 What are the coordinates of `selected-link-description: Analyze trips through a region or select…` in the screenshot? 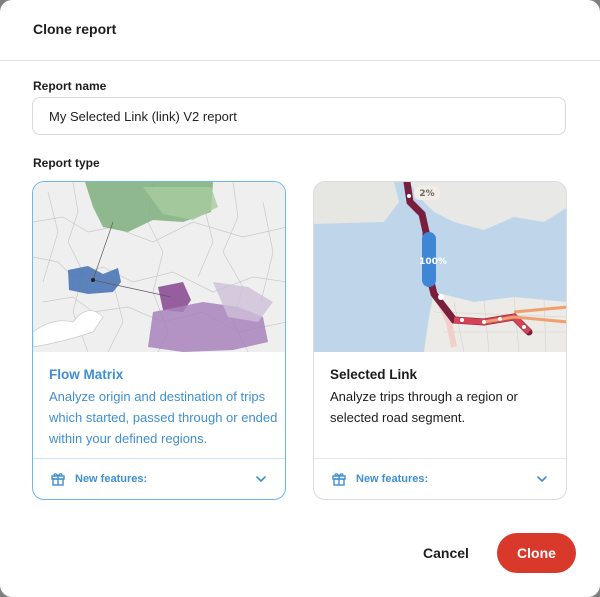 It's located at (424, 407).